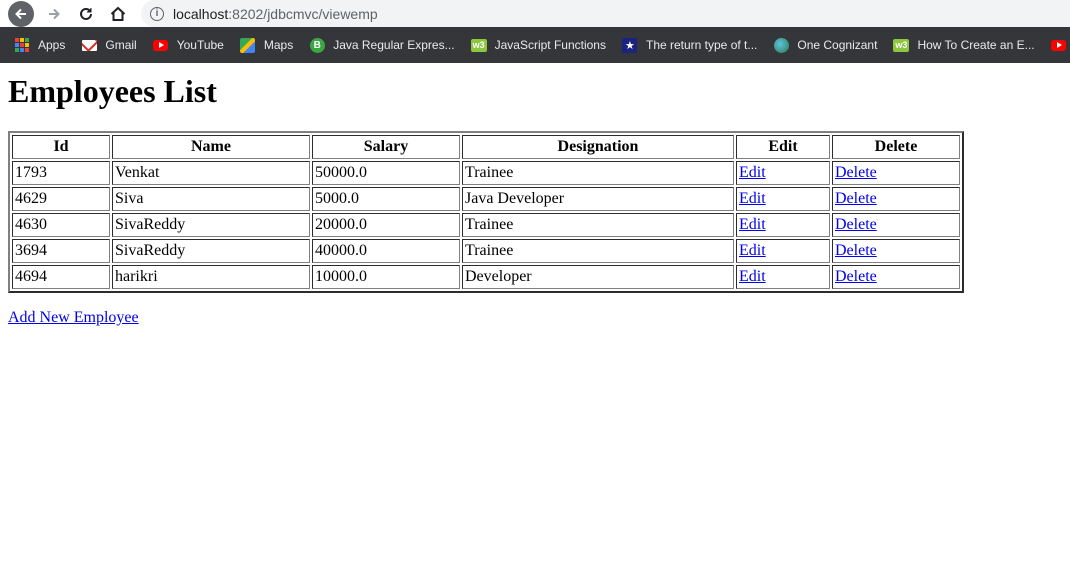 The width and height of the screenshot is (1070, 565). I want to click on bookmark-label: Gmail, so click(121, 45).